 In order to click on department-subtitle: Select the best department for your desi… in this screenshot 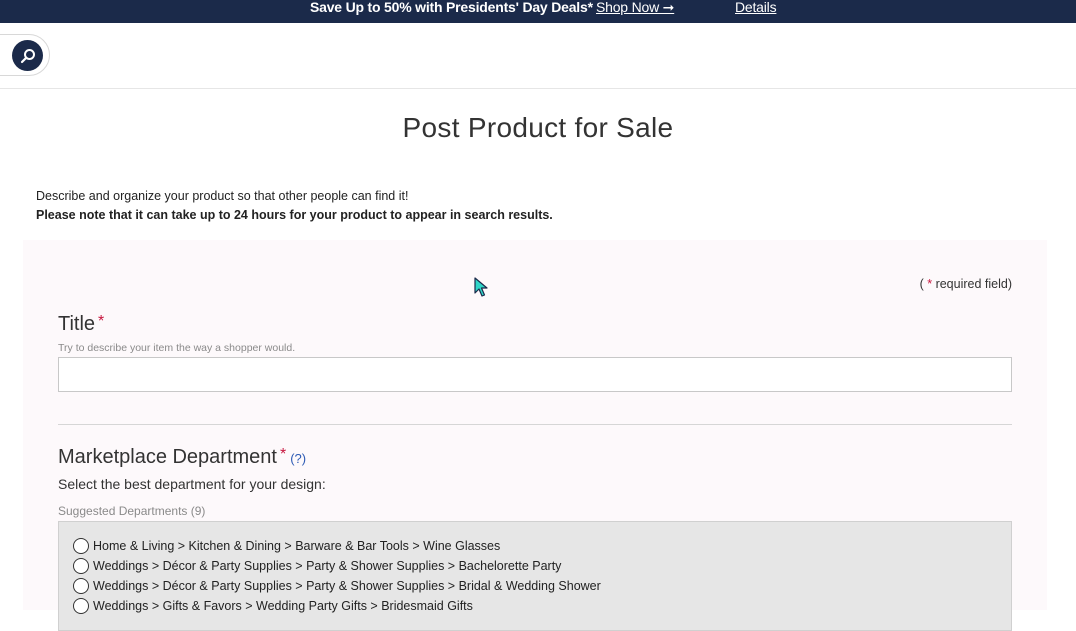, I will do `click(192, 484)`.